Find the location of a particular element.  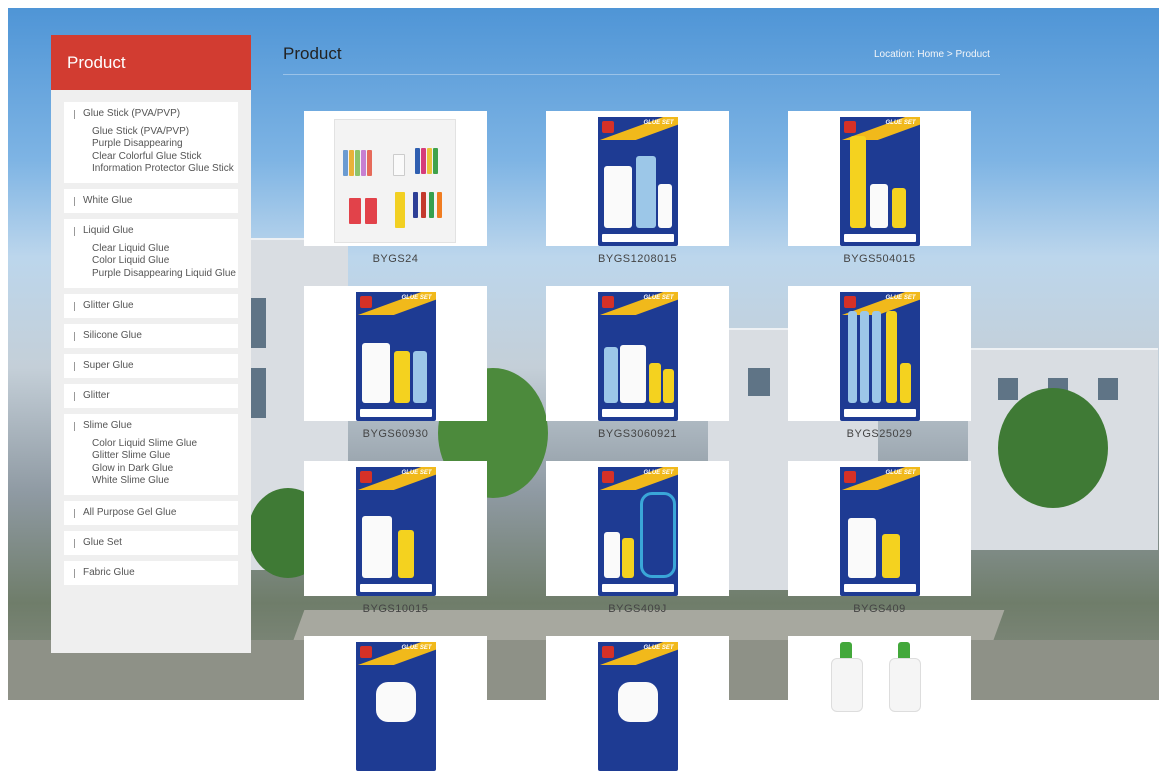

product-label: BYGS60930 is located at coordinates (395, 434).